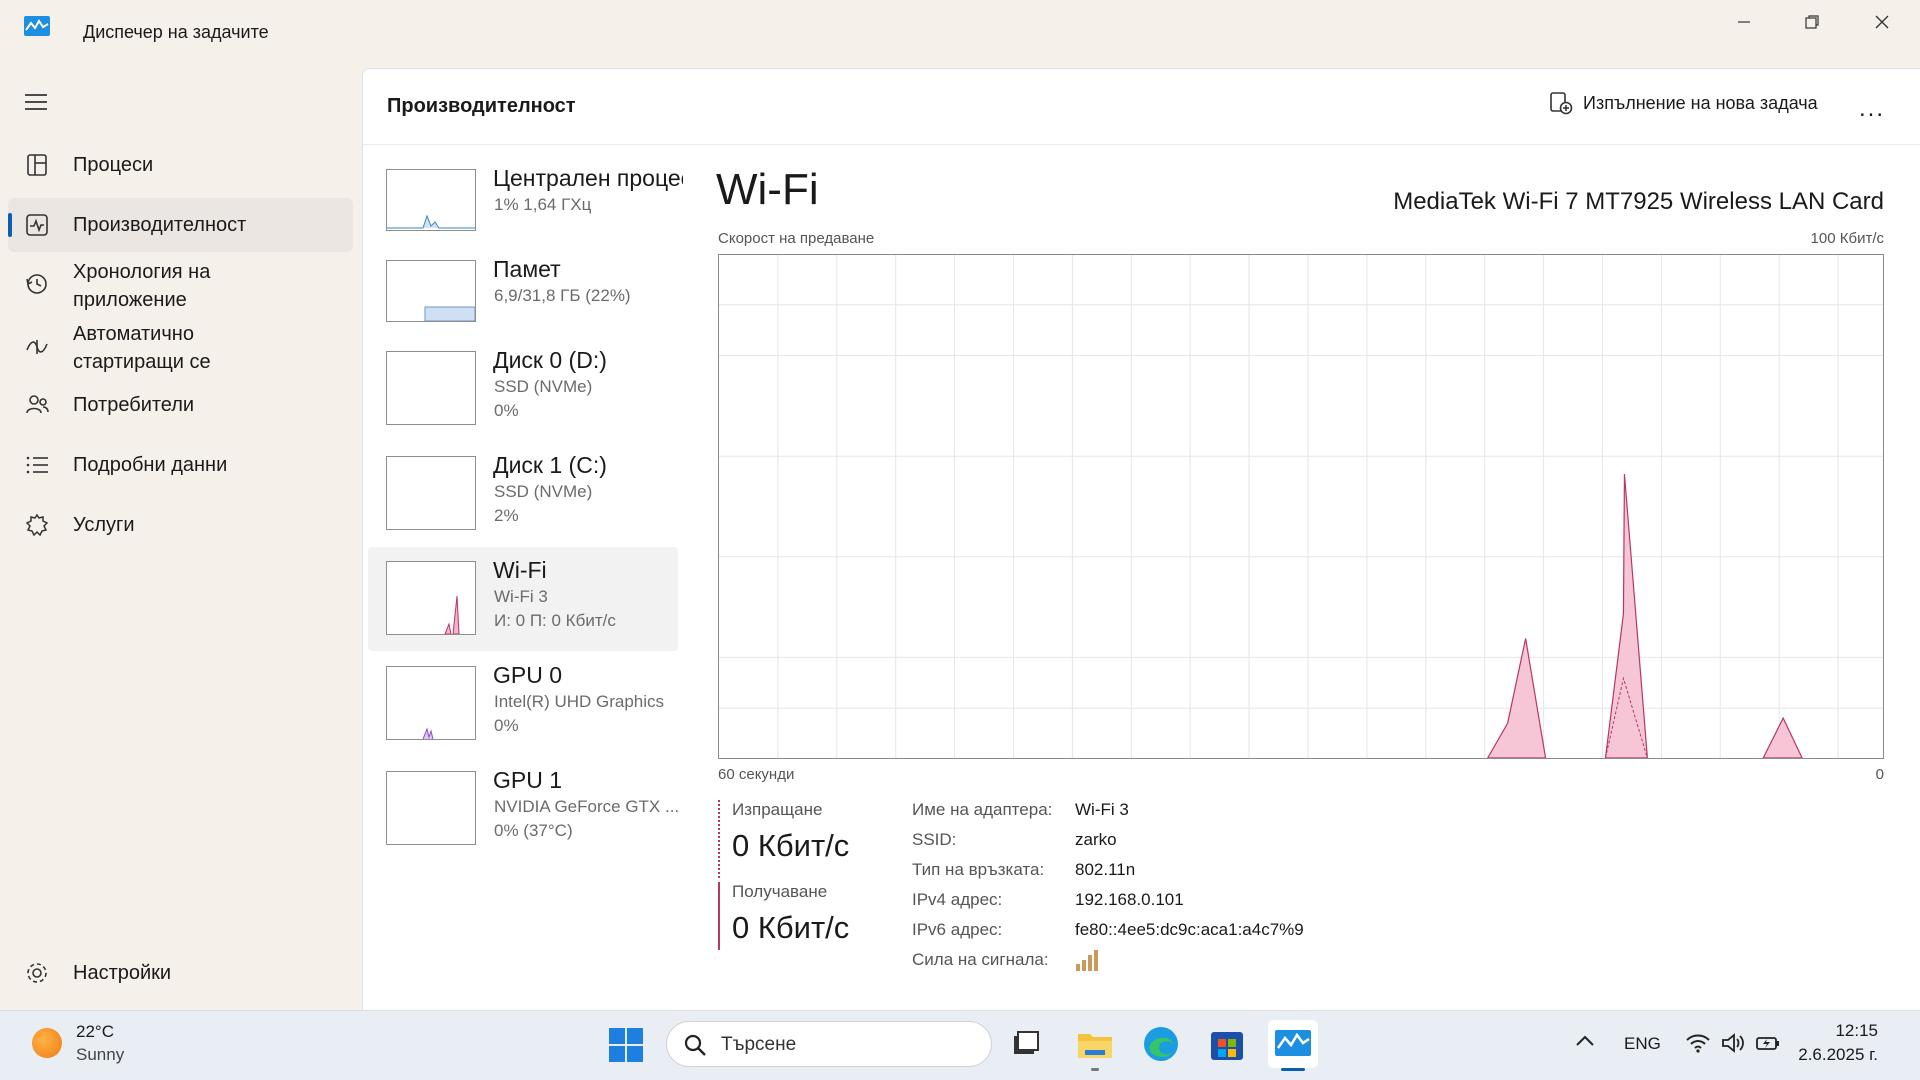 The height and width of the screenshot is (1080, 1920). Describe the element at coordinates (1856, 1031) in the screenshot. I see `clock-time: 12:15` at that location.